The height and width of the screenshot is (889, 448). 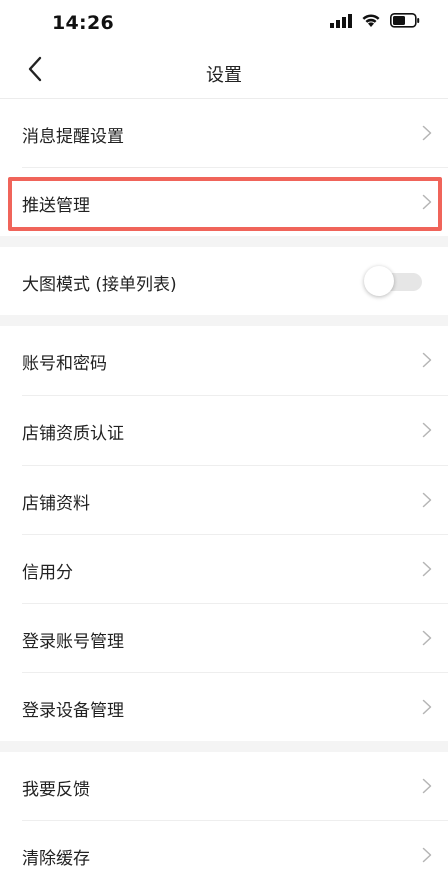 I want to click on row-label: 店铺资质认证, so click(x=73, y=434).